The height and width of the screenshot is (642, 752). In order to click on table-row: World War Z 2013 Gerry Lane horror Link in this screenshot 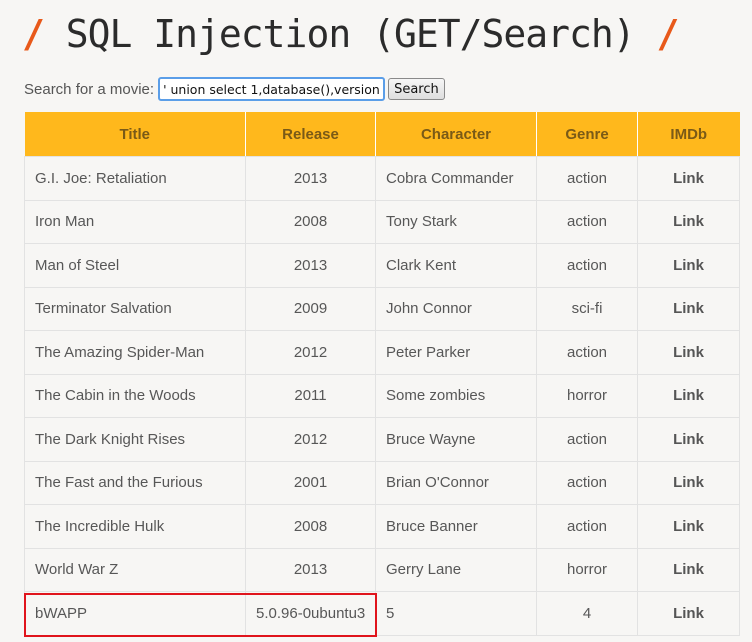, I will do `click(382, 569)`.